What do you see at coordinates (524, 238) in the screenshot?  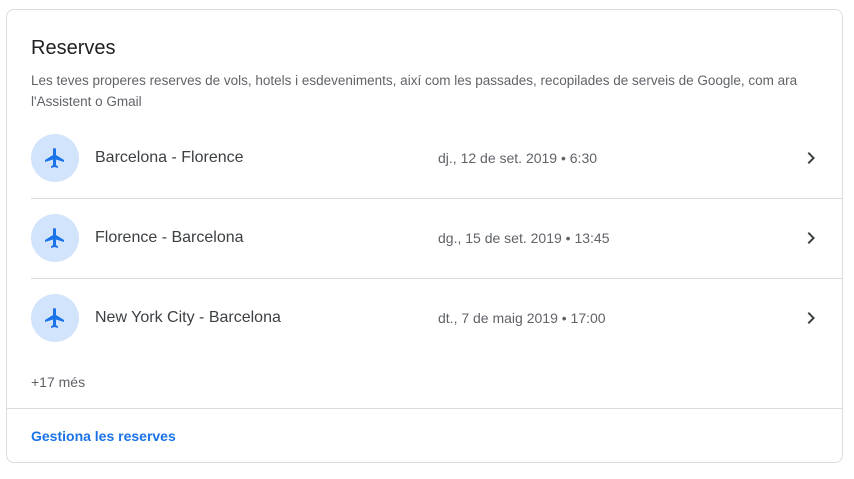 I see `reservation-date: dg., 15 de set. 2019 • 13:45` at bounding box center [524, 238].